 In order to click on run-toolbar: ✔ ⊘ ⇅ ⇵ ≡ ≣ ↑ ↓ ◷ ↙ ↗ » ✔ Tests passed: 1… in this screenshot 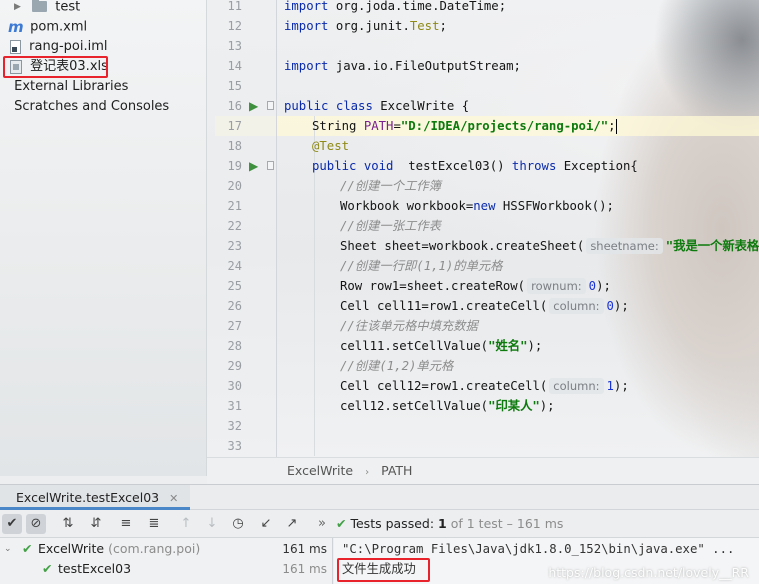, I will do `click(379, 524)`.